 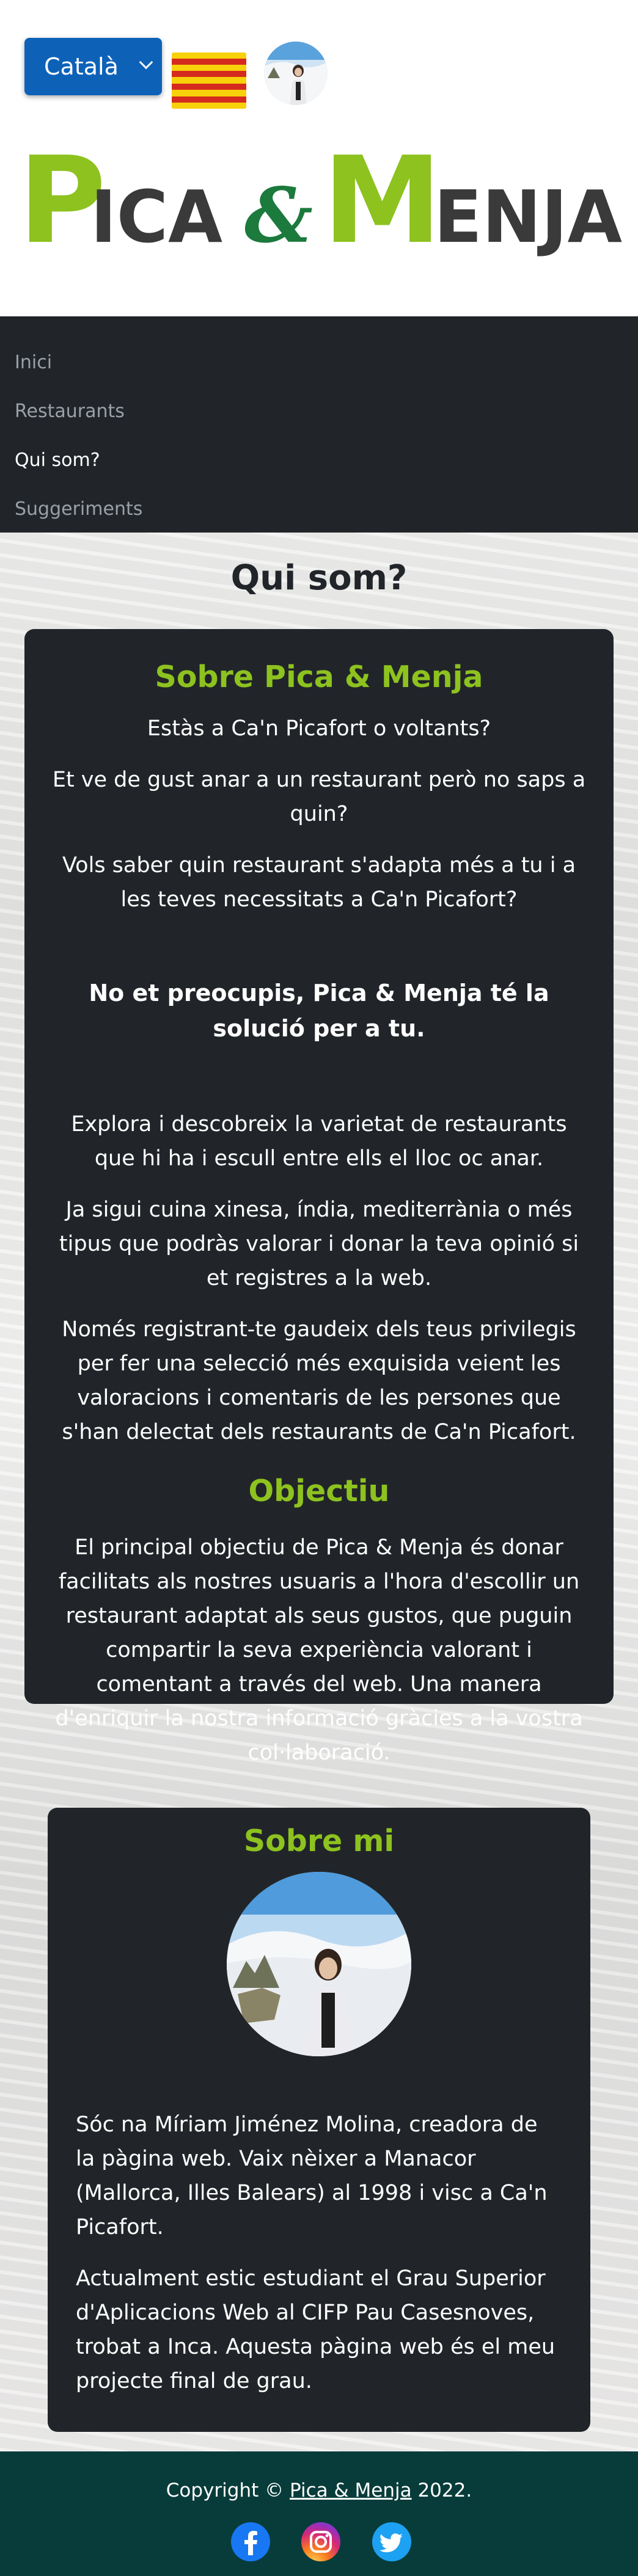 I want to click on author-photo, so click(x=319, y=1964).